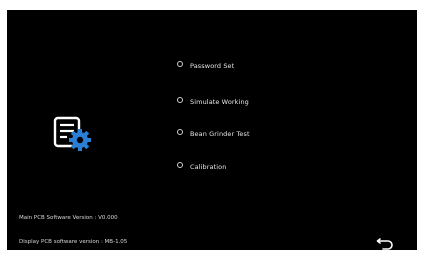 The height and width of the screenshot is (254, 424). I want to click on back-button, so click(385, 242).